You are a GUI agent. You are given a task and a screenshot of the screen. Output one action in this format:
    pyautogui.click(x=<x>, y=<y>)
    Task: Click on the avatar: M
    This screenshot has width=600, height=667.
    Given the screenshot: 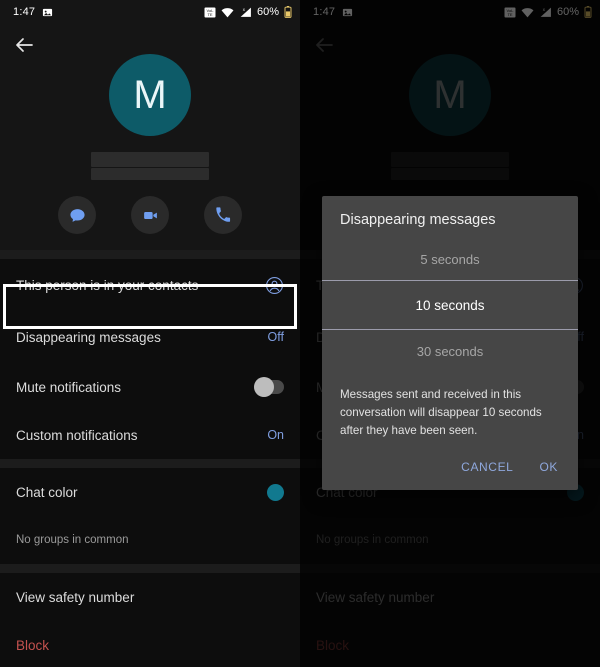 What is the action you would take?
    pyautogui.click(x=150, y=95)
    